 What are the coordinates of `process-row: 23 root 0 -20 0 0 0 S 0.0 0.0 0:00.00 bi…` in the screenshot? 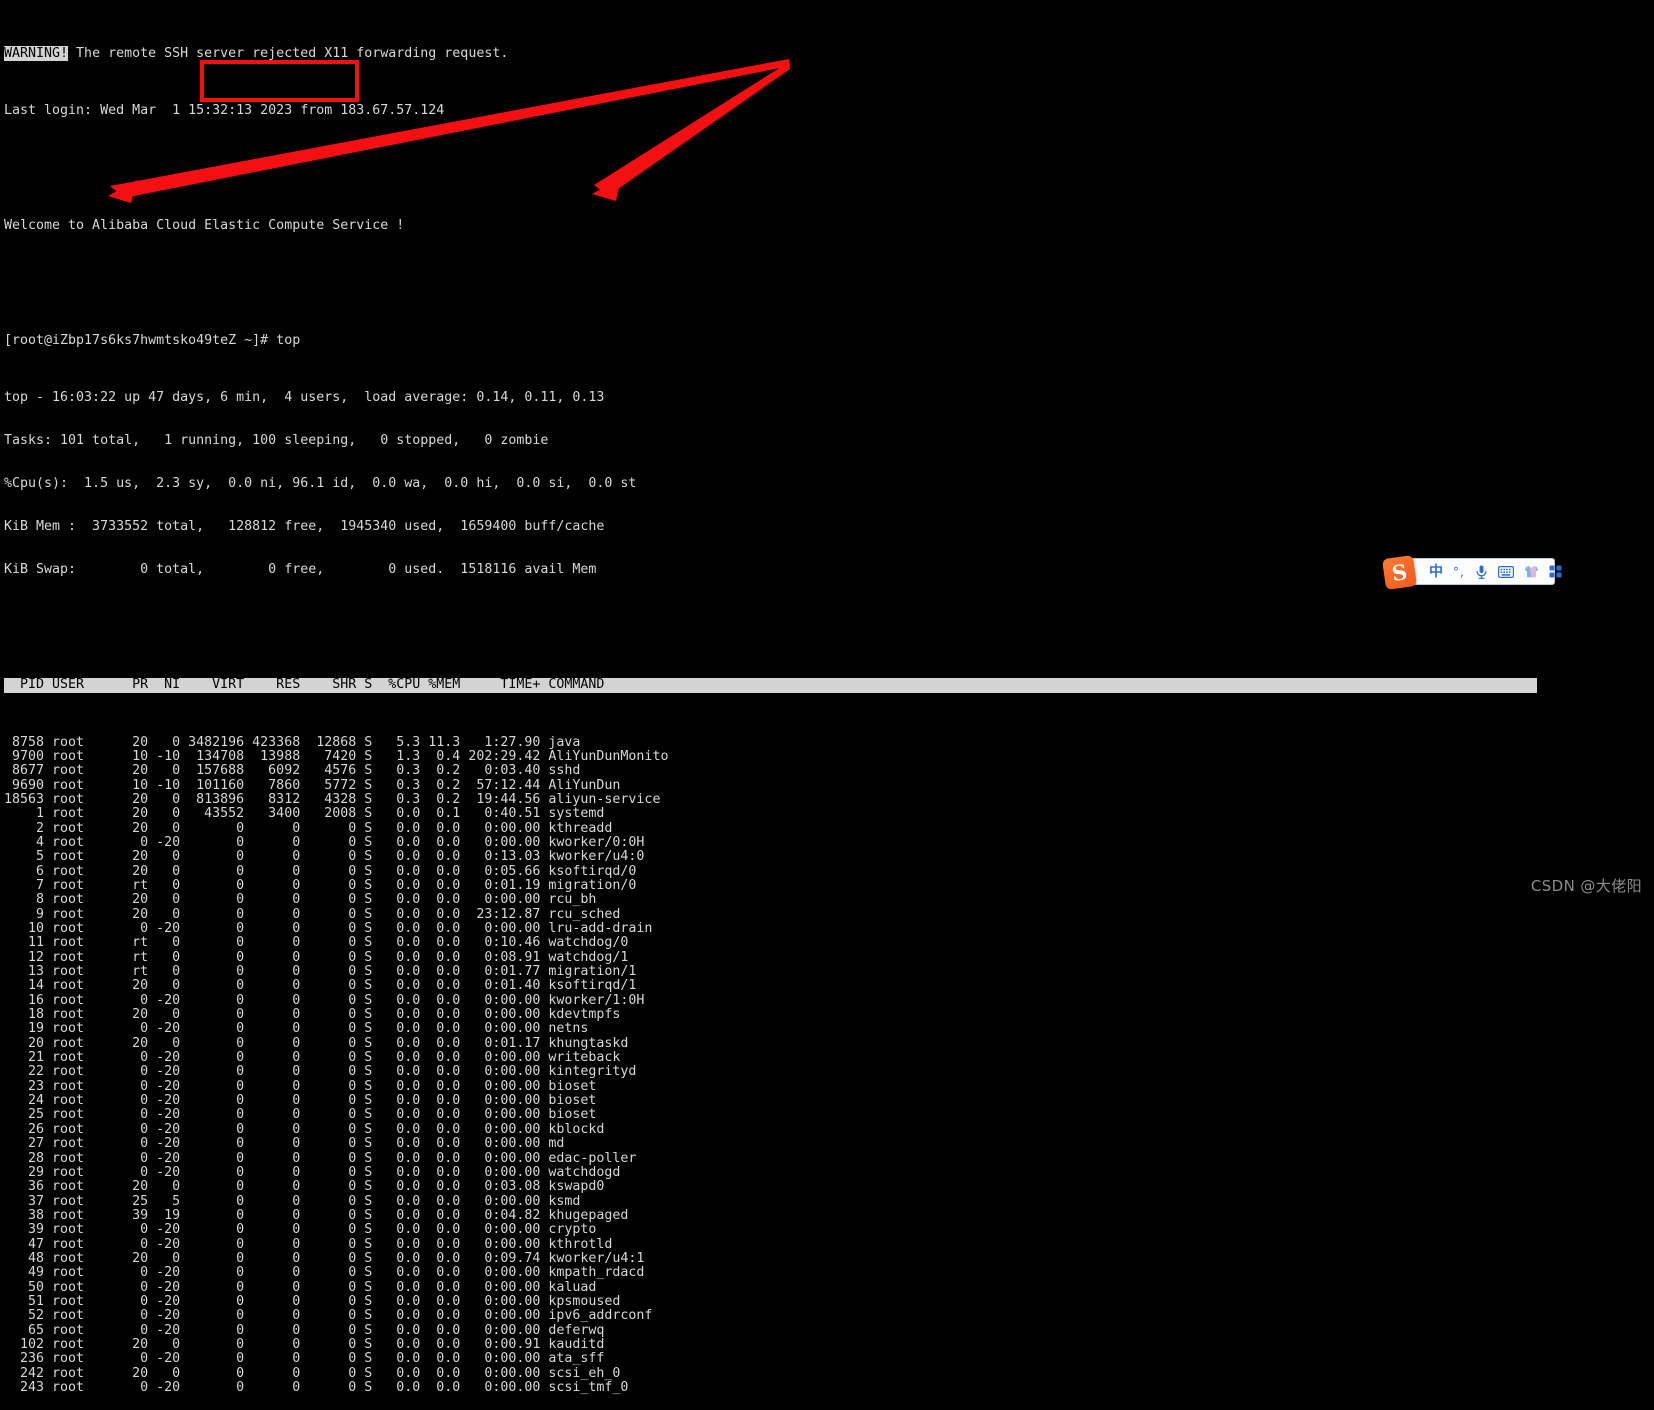 It's located at (300, 1086).